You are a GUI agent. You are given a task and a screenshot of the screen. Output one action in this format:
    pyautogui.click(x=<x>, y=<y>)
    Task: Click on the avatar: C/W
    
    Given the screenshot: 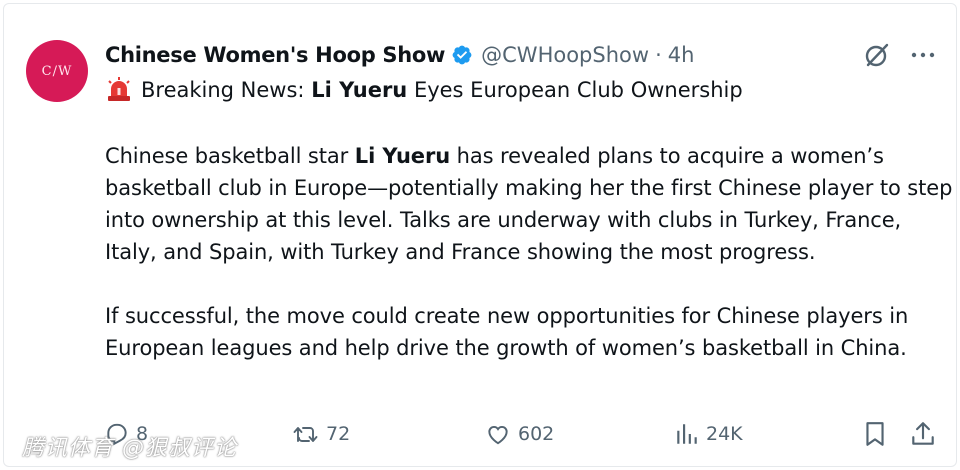 What is the action you would take?
    pyautogui.click(x=57, y=71)
    